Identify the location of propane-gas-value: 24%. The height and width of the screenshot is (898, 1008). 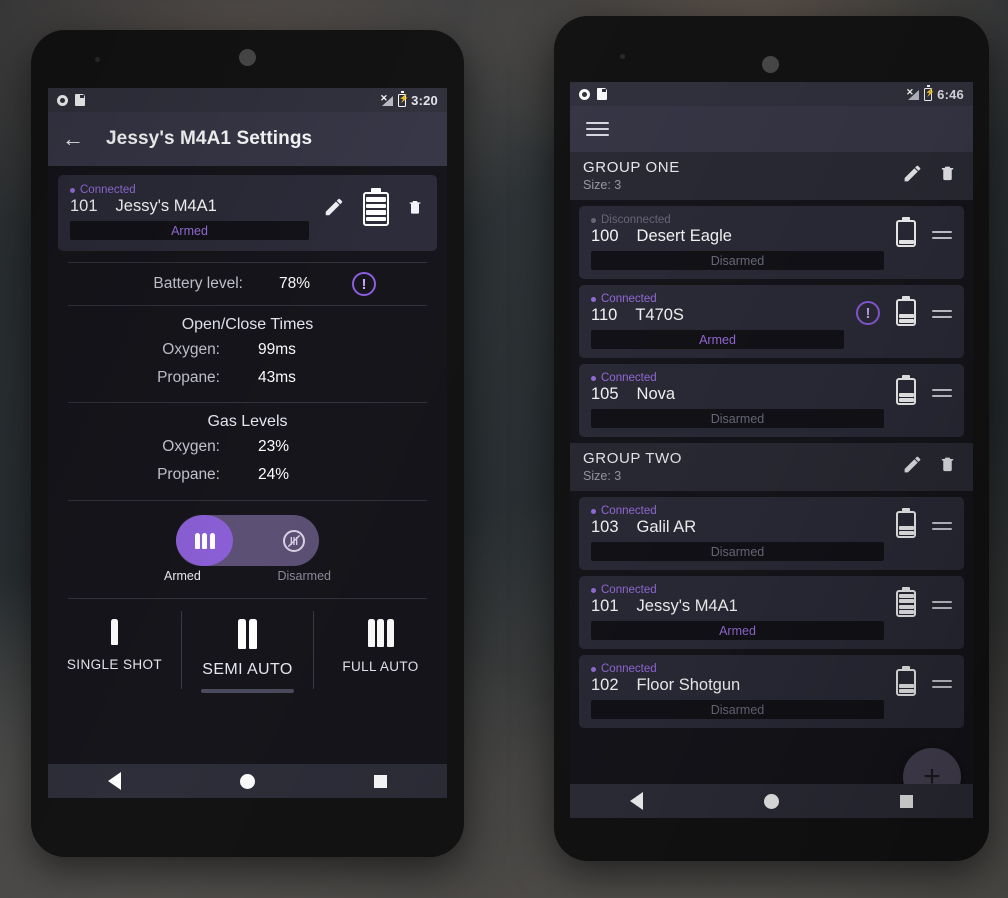
(274, 474).